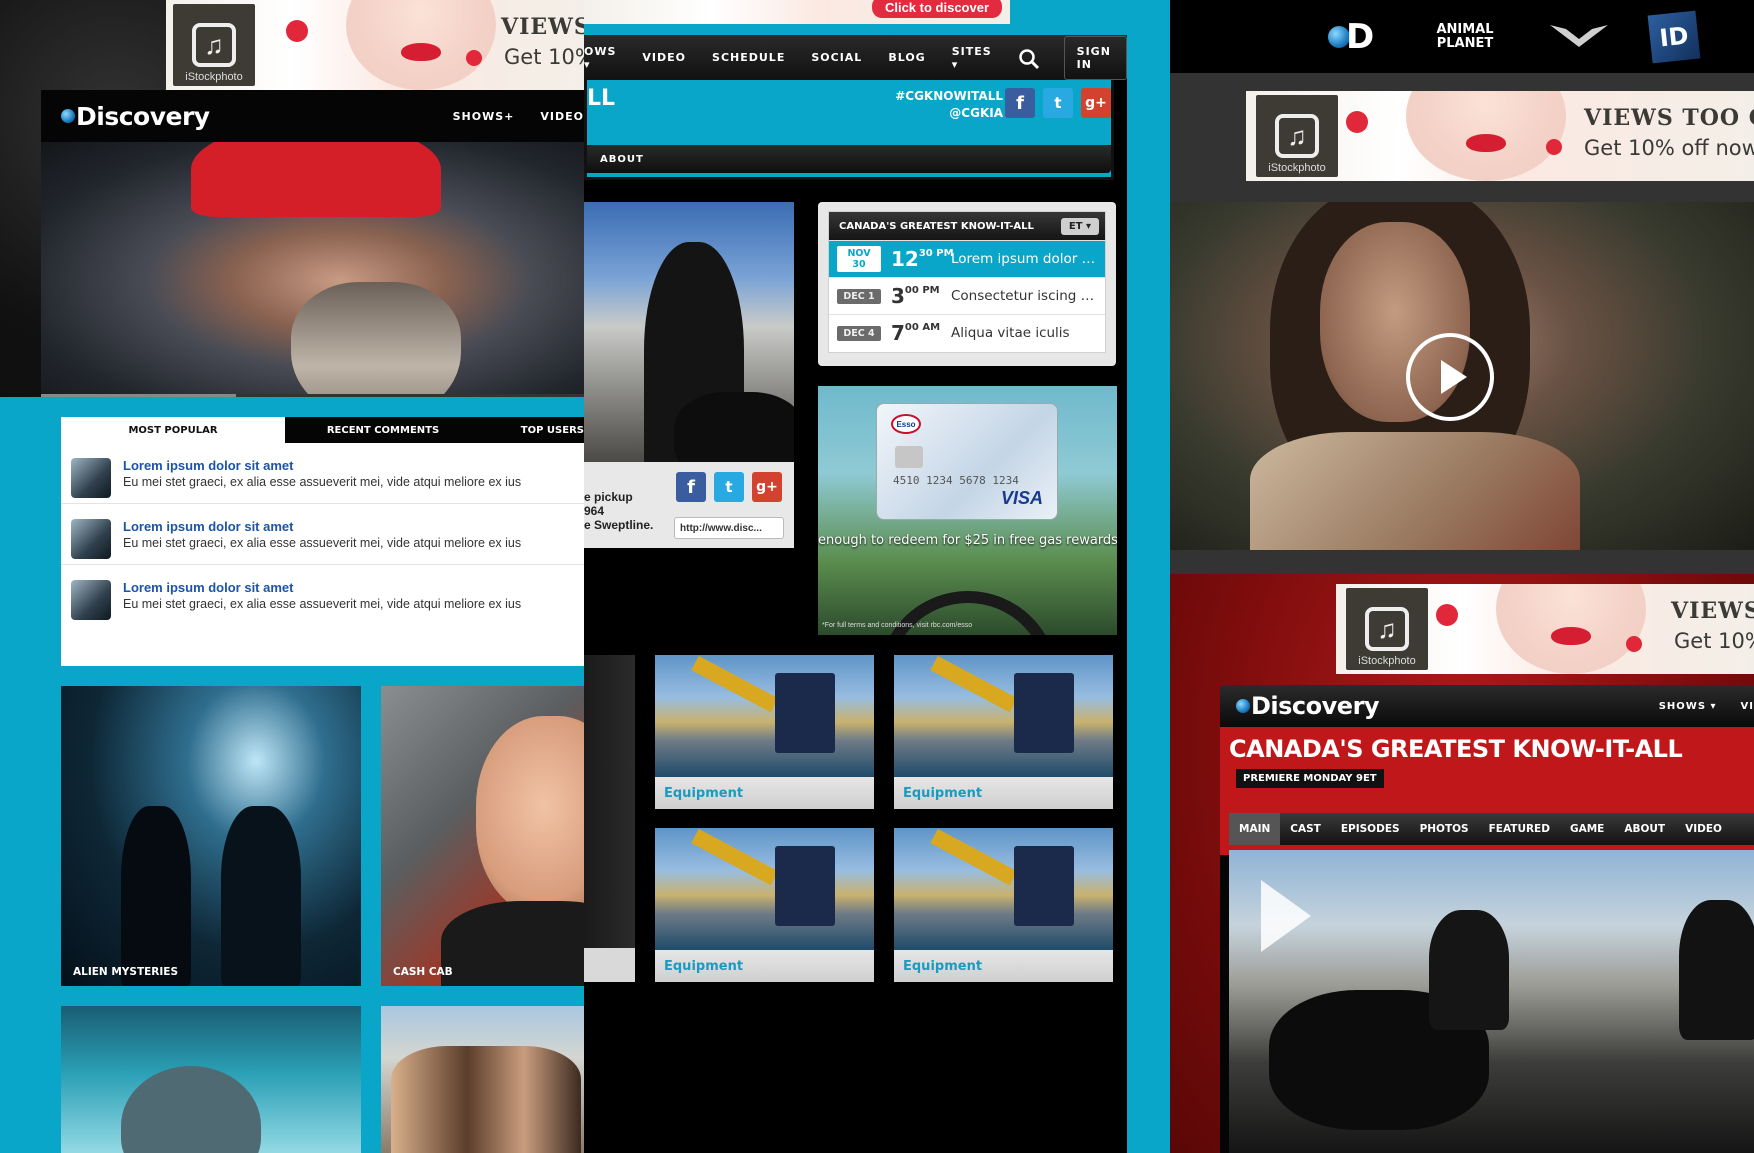 This screenshot has width=1754, height=1153. Describe the element at coordinates (1688, 706) in the screenshot. I see `nav-shows: SHOWS ▾` at that location.